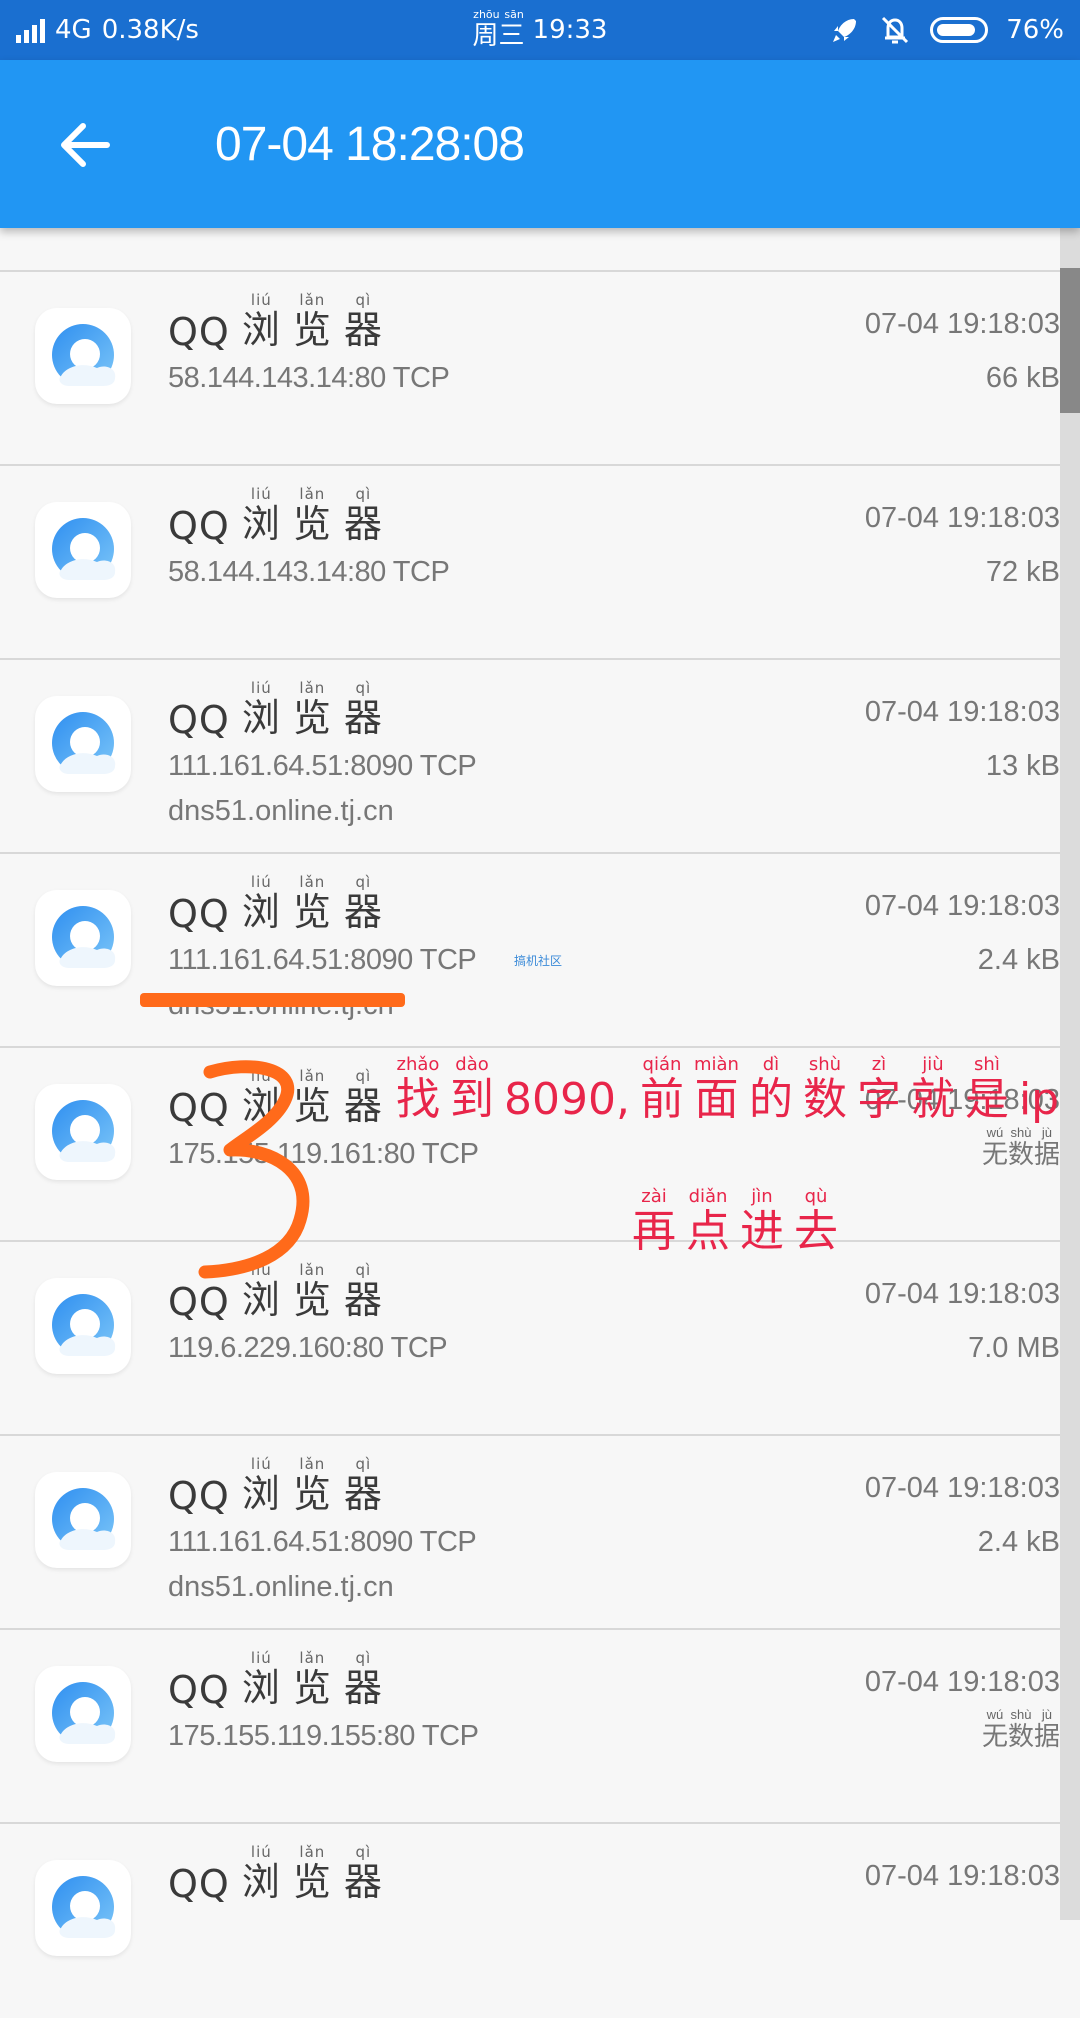  I want to click on app-bar: 07-04 18:28:08, so click(540, 144).